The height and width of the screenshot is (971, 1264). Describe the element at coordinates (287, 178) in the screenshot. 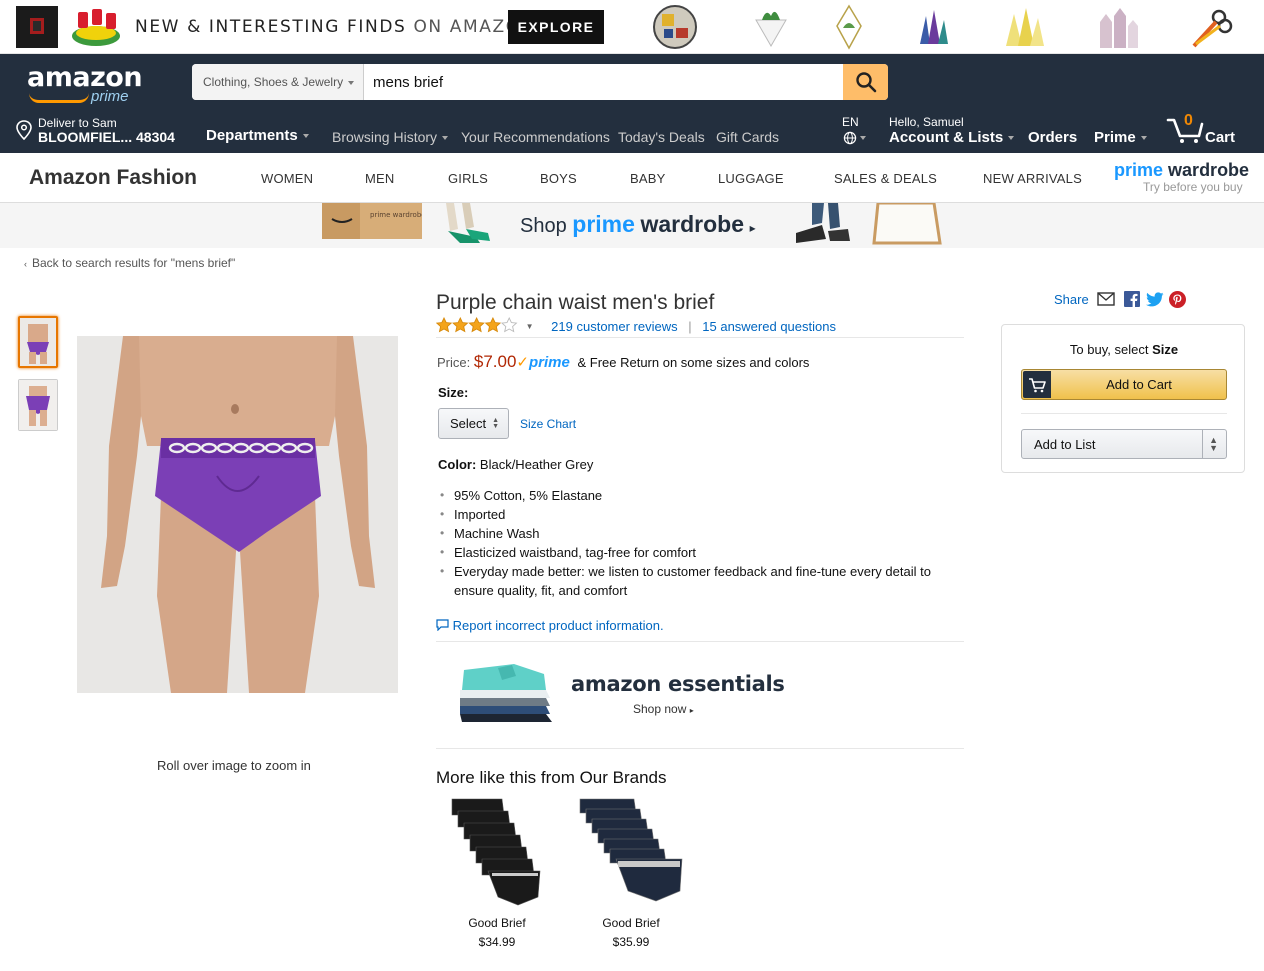

I see `fashion-nav-women: WOMEN` at that location.